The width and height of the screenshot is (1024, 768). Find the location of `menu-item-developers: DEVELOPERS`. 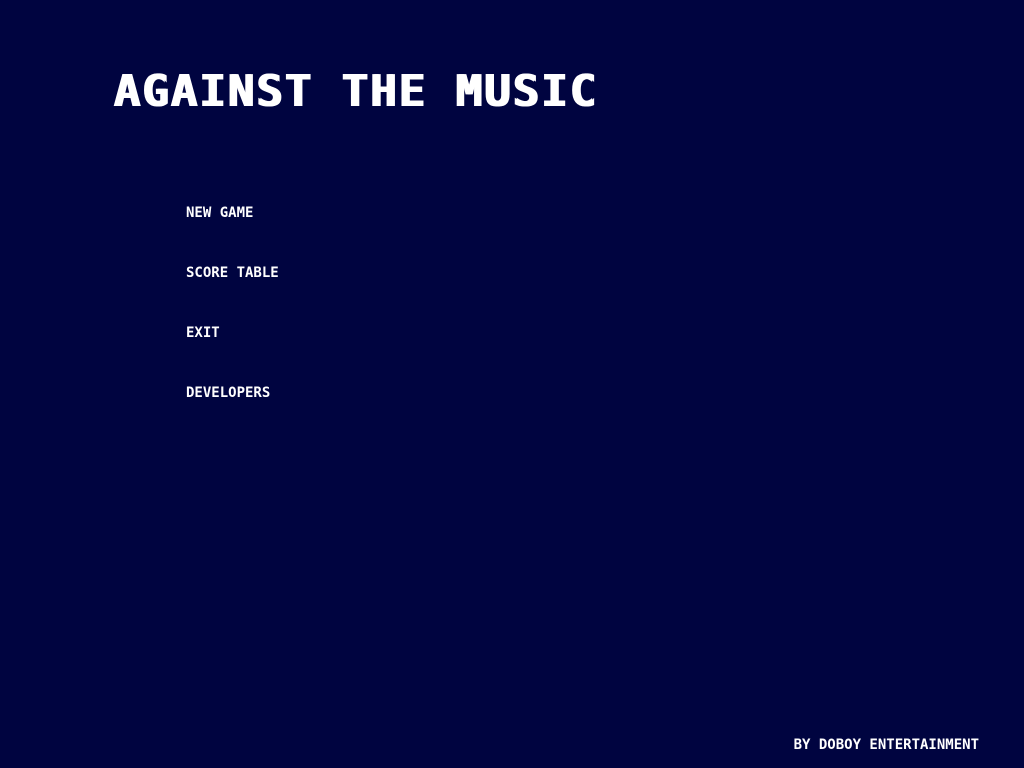

menu-item-developers: DEVELOPERS is located at coordinates (232, 412).